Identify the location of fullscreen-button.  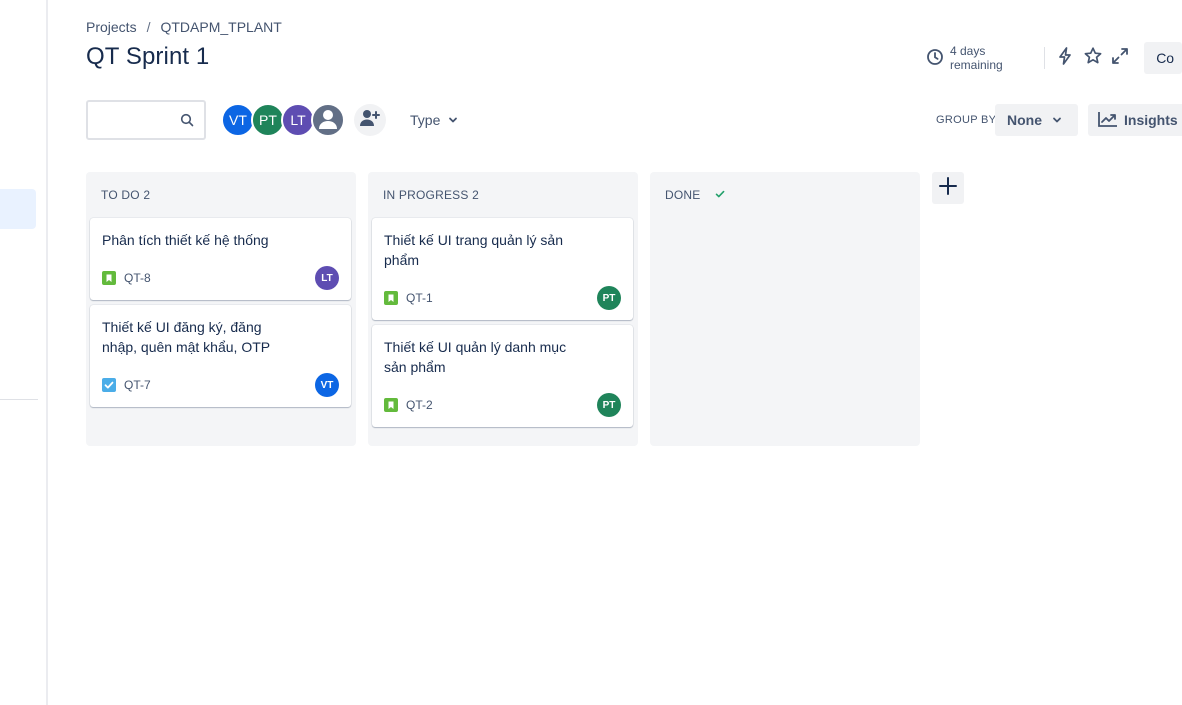
(1121, 58).